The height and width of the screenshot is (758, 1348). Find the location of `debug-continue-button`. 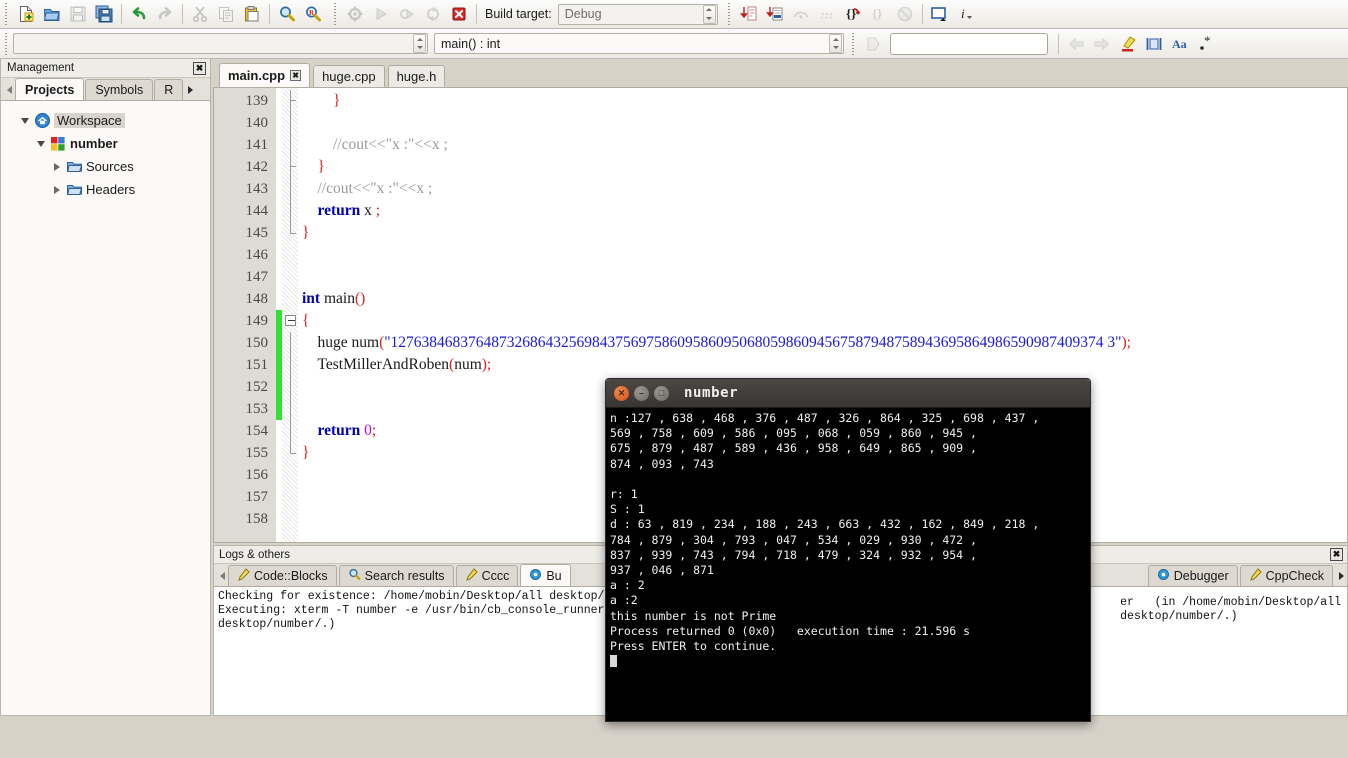

debug-continue-button is located at coordinates (749, 14).